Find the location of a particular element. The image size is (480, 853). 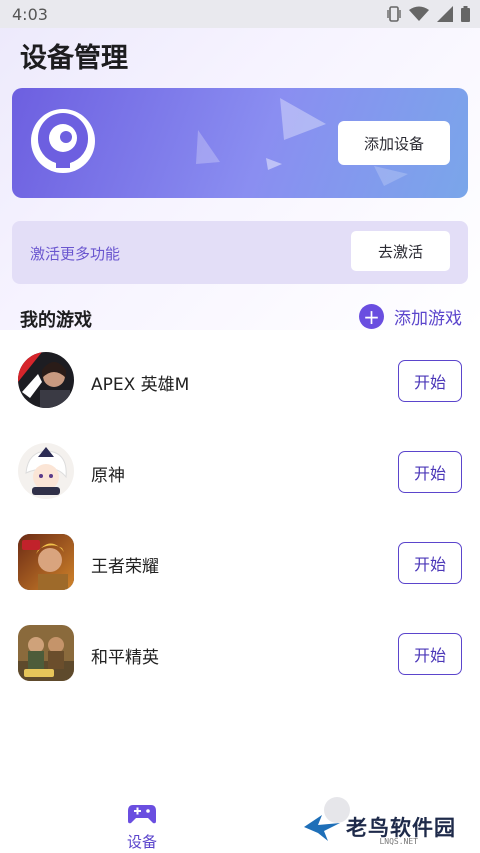

status-bar: 4:03 is located at coordinates (240, 14).